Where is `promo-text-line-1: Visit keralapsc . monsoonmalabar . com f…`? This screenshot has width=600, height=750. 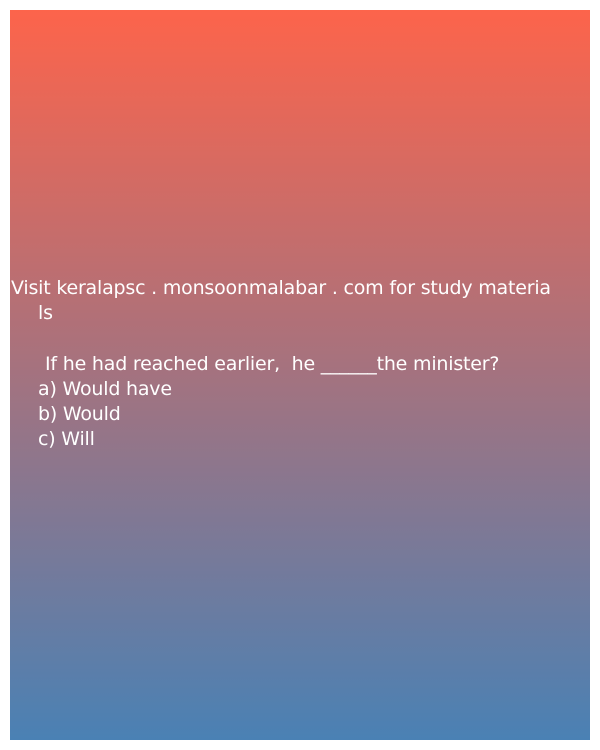 promo-text-line-1: Visit keralapsc . monsoonmalabar . com f… is located at coordinates (281, 288).